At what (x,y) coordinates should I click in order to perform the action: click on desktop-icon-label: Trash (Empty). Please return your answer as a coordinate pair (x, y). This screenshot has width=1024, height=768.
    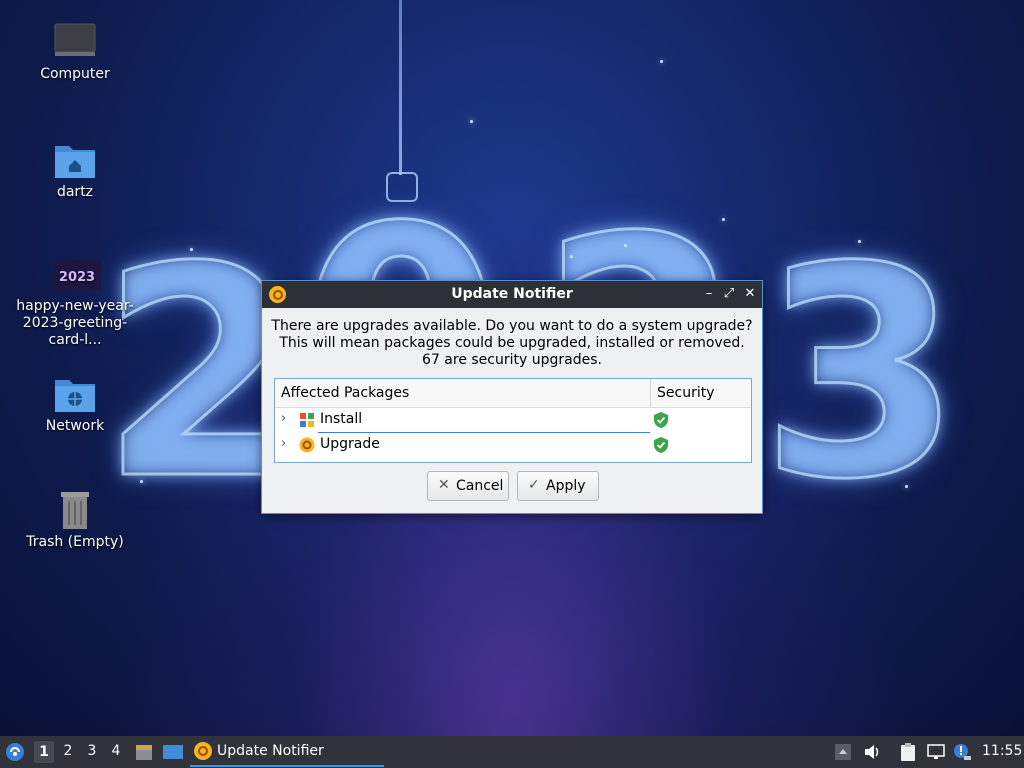
    Looking at the image, I should click on (75, 542).